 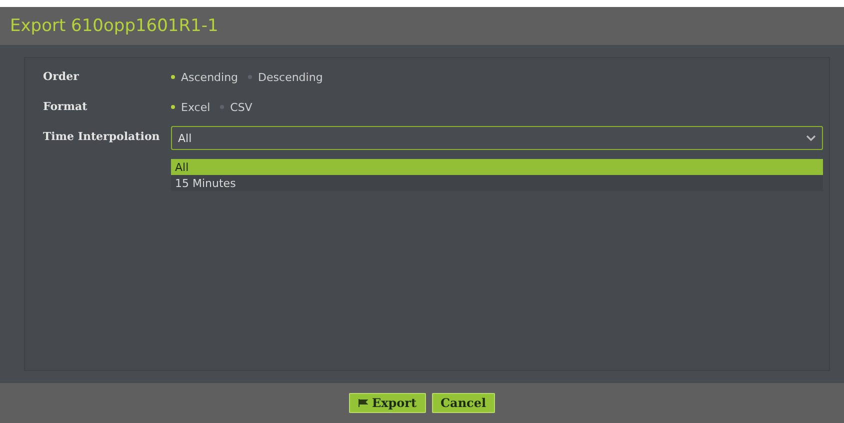 What do you see at coordinates (497, 183) in the screenshot?
I see `dropdown-option: 15 Minutes` at bounding box center [497, 183].